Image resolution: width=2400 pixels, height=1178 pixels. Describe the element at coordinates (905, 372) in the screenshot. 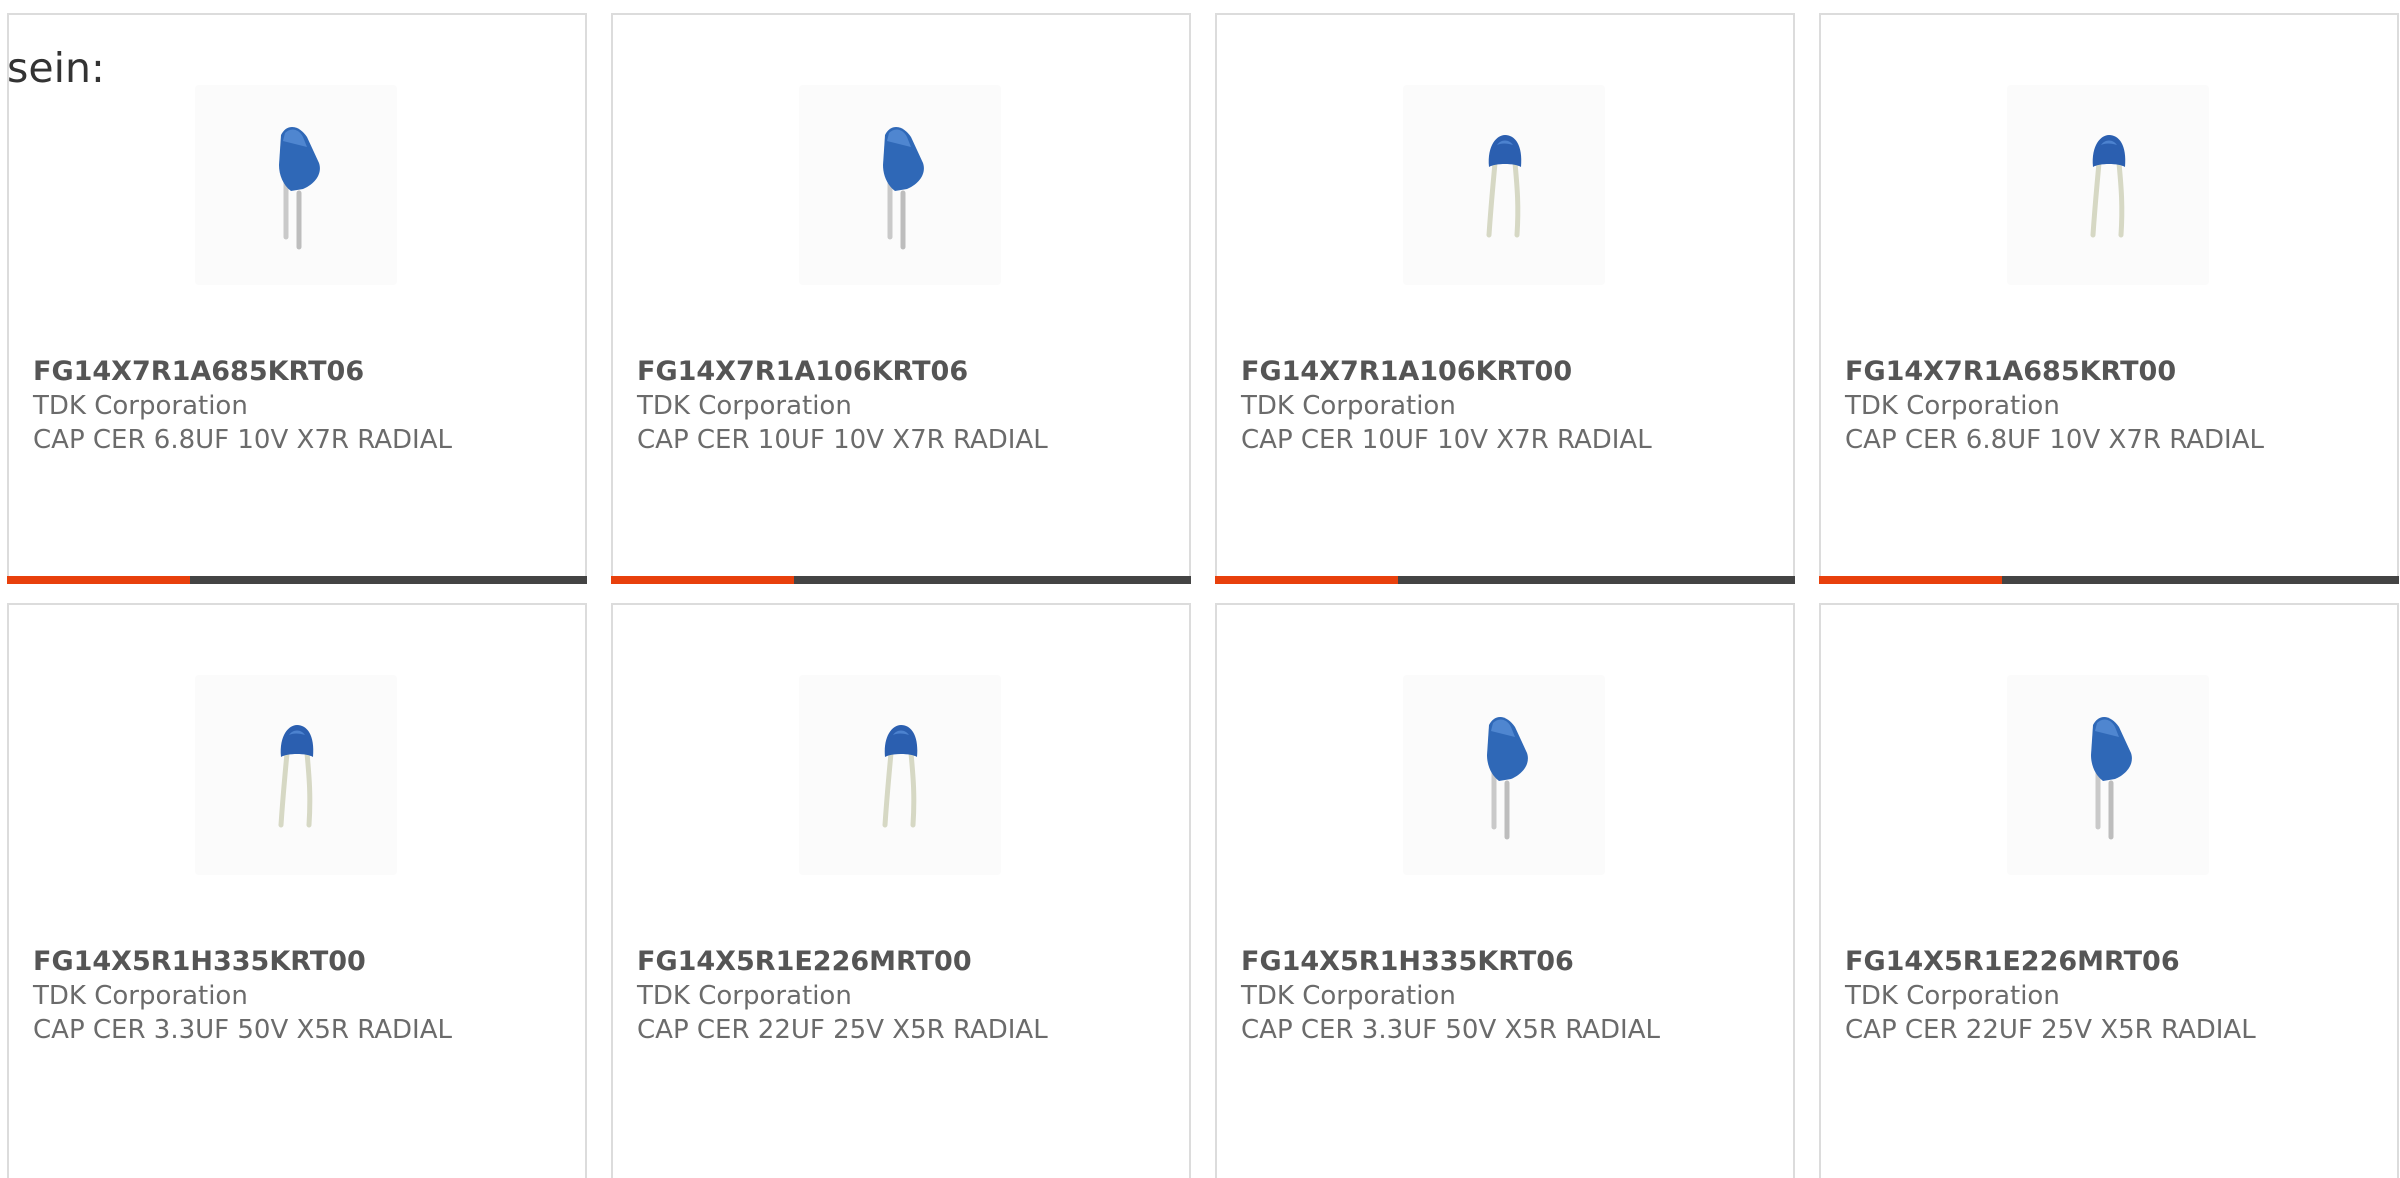

I see `part-number-link: FG14X7R1A106KRT06` at that location.